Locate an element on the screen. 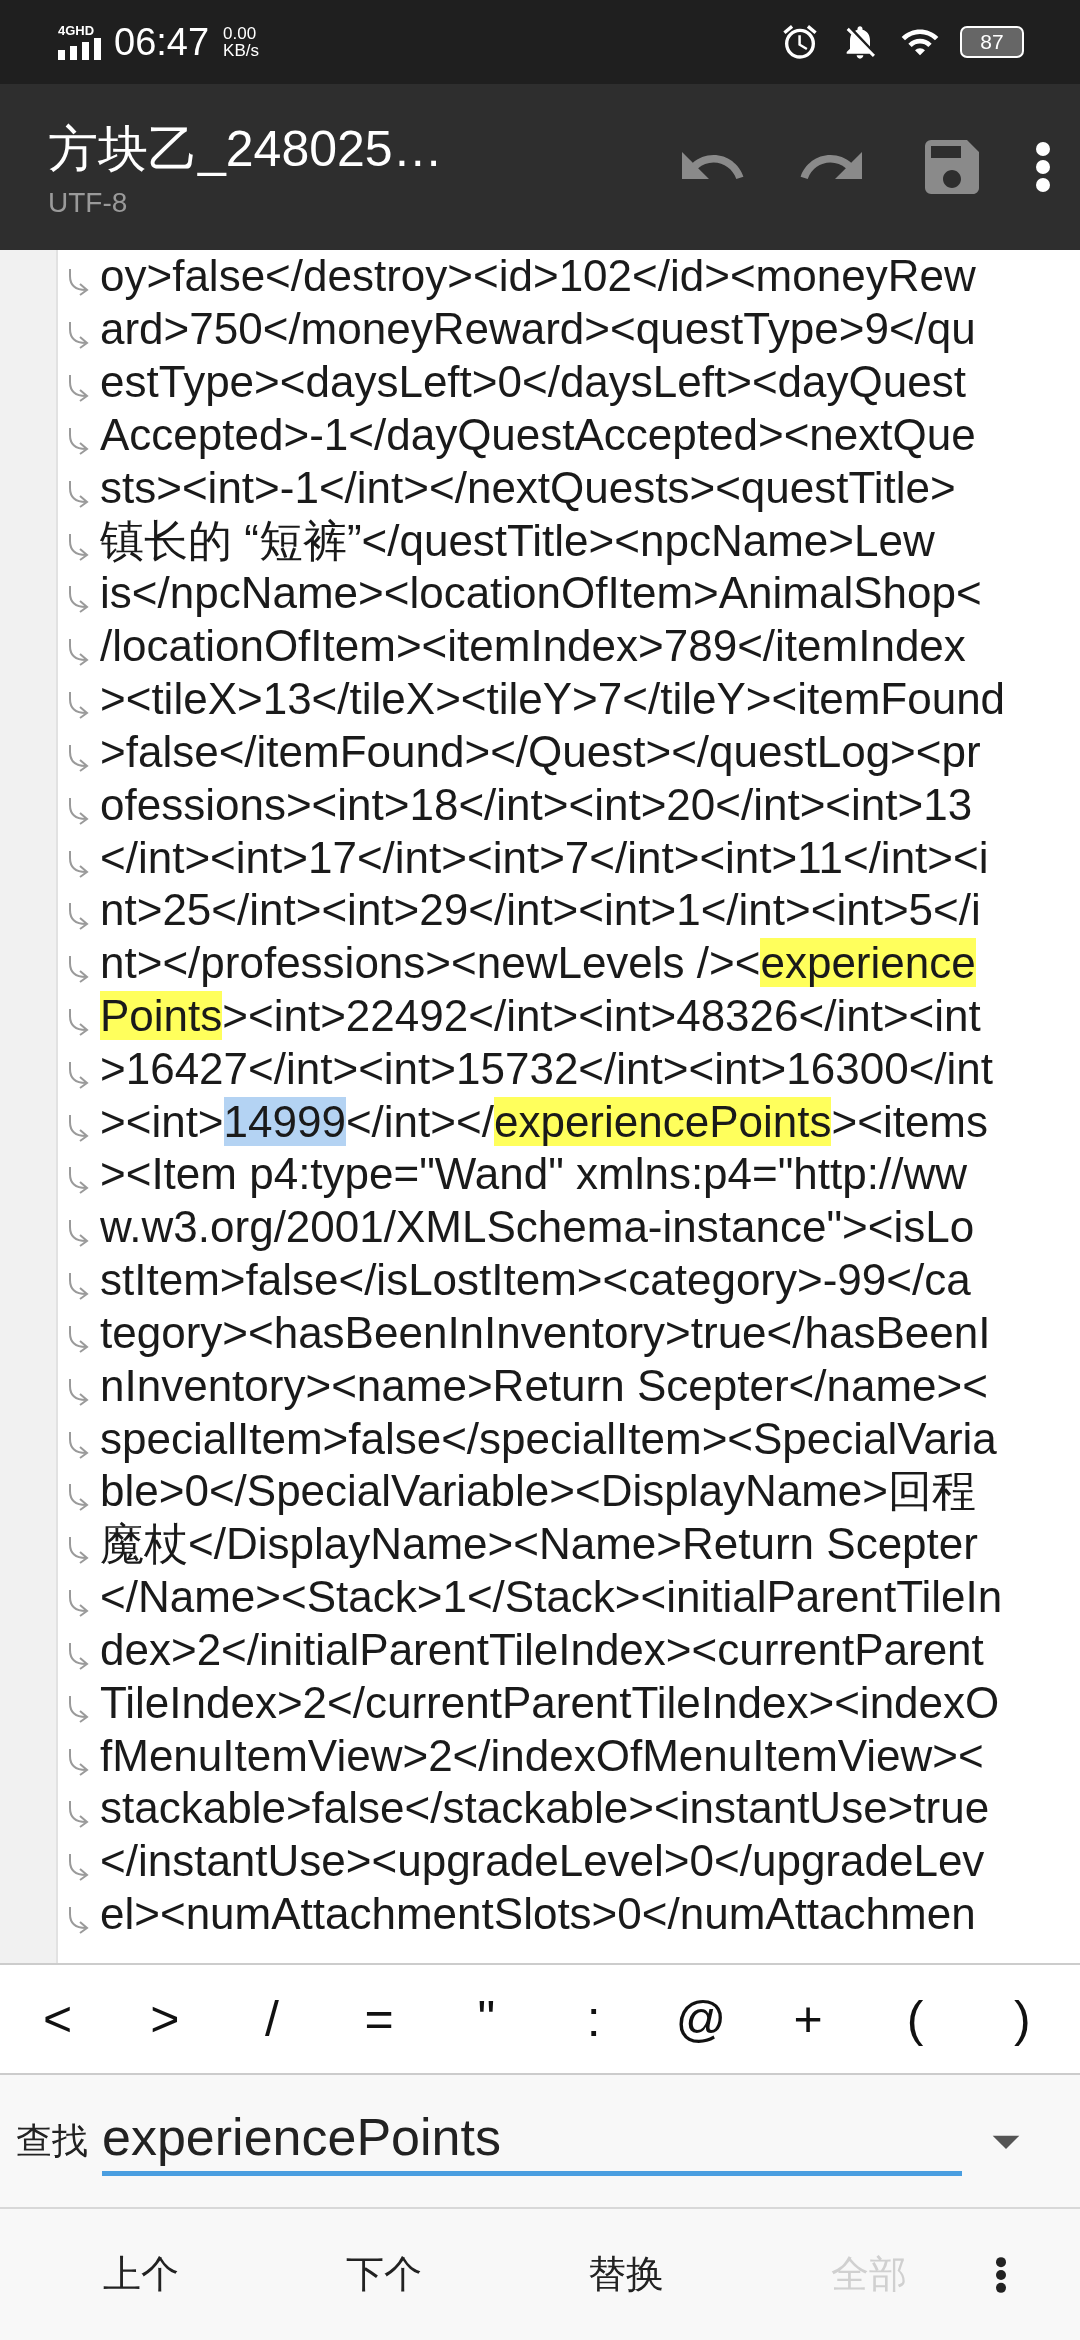 The width and height of the screenshot is (1080, 2340). code-line: </Name><Stack>1</Stack><initialParentTileIn is located at coordinates (551, 1597).